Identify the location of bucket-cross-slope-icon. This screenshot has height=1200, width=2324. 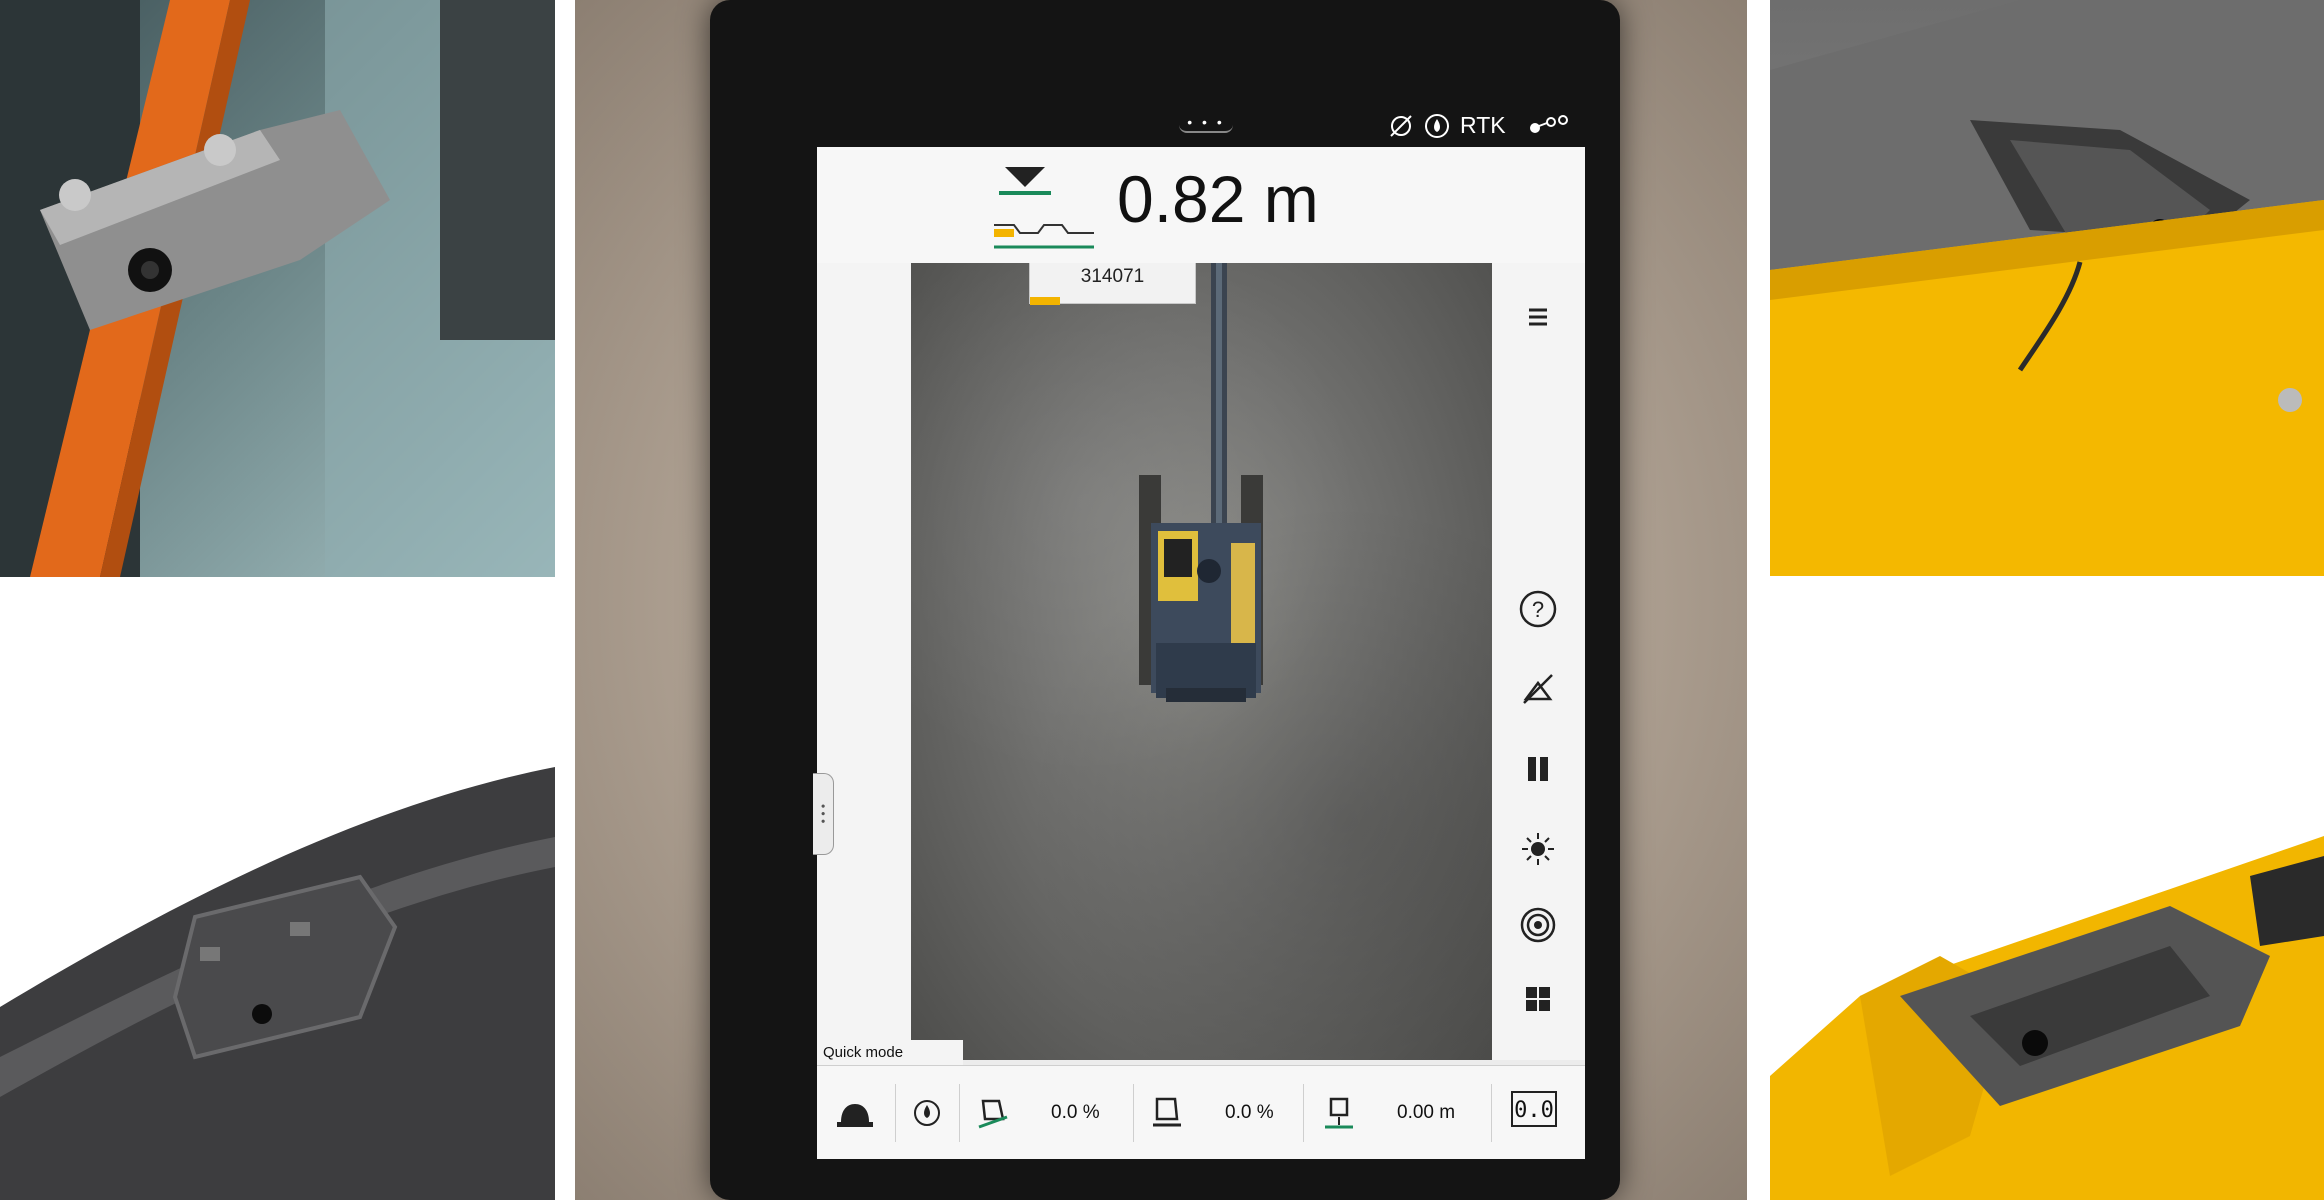
(1167, 1111).